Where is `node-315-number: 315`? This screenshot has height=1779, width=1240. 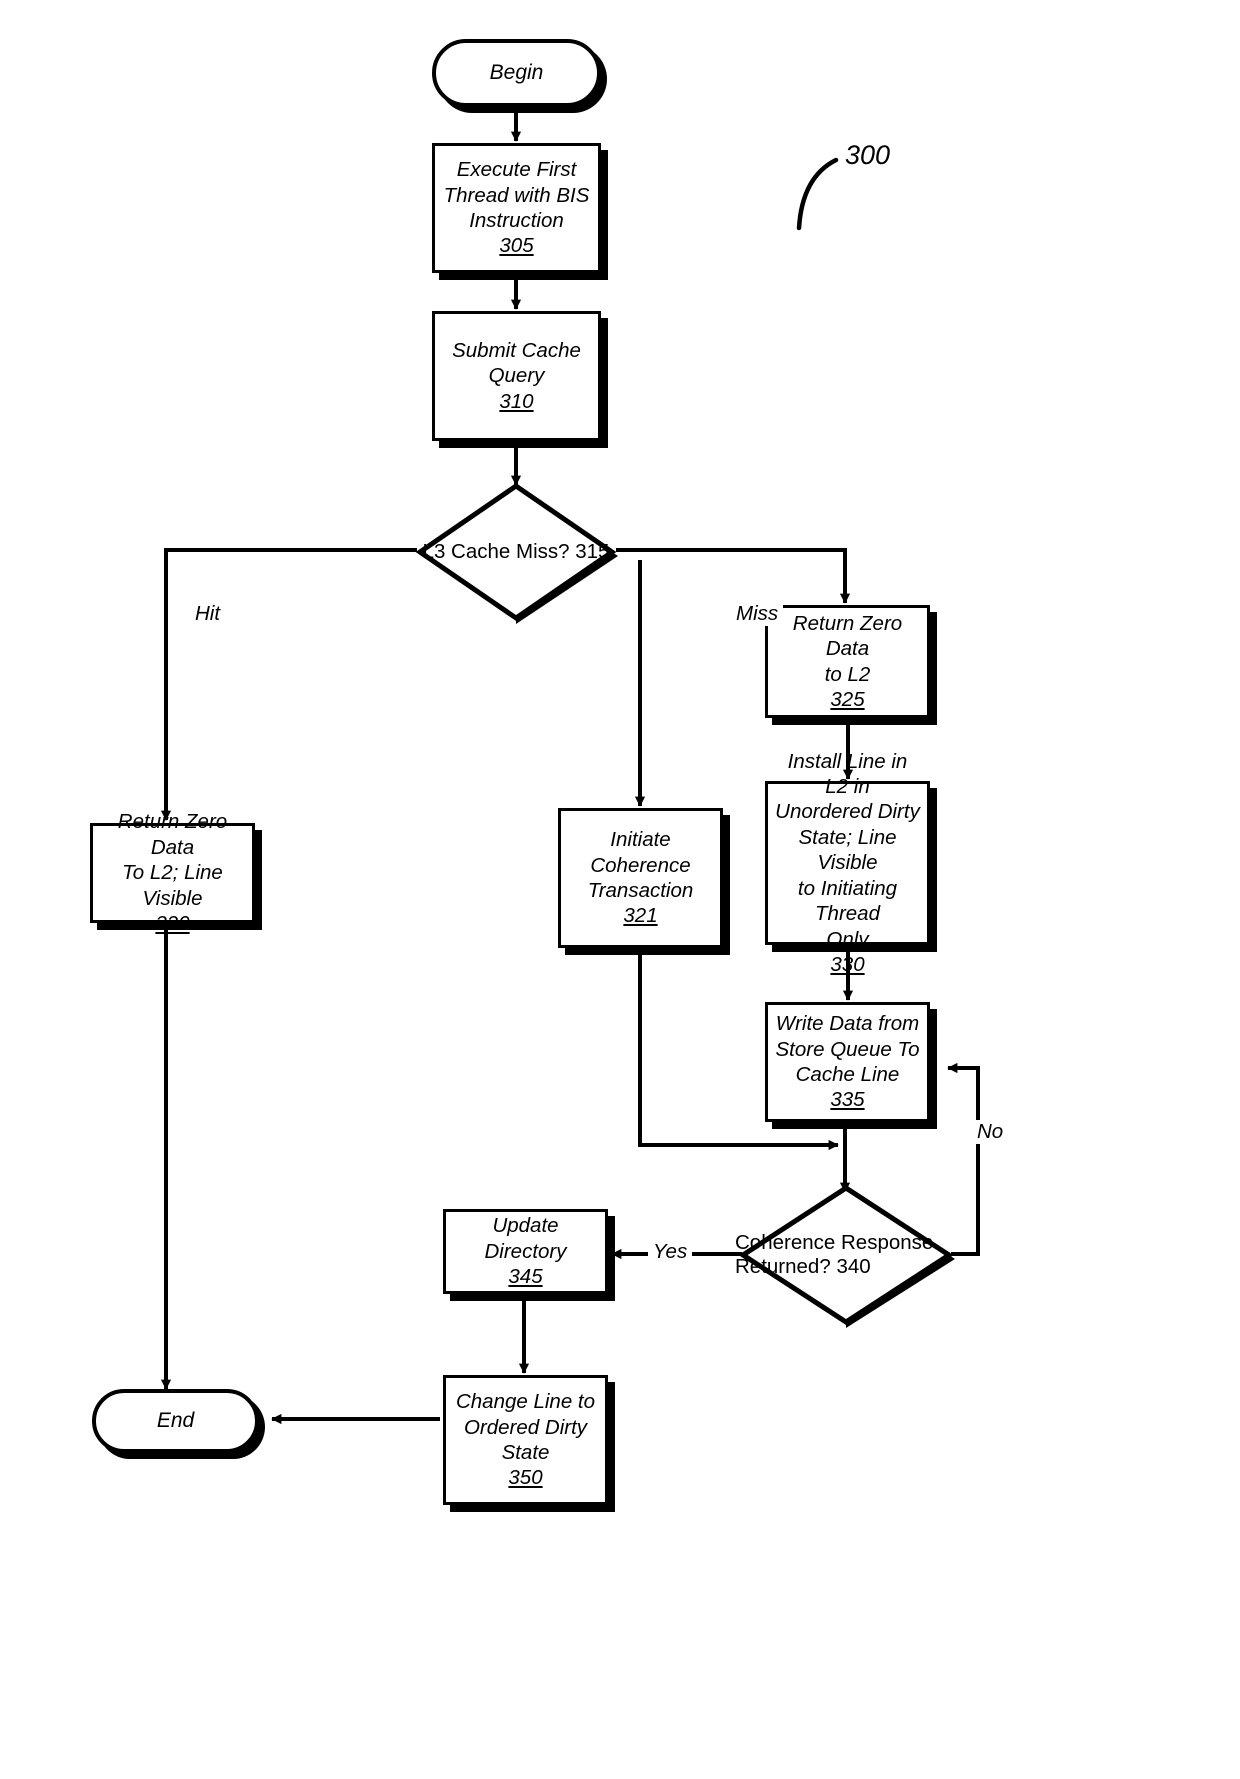 node-315-number: 315 is located at coordinates (592, 551).